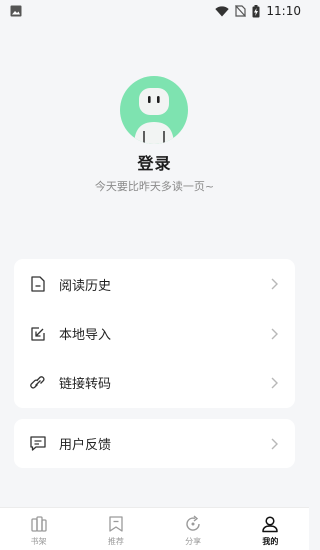 This screenshot has height=550, width=320. Describe the element at coordinates (38, 541) in the screenshot. I see `tab-label: 书架` at that location.